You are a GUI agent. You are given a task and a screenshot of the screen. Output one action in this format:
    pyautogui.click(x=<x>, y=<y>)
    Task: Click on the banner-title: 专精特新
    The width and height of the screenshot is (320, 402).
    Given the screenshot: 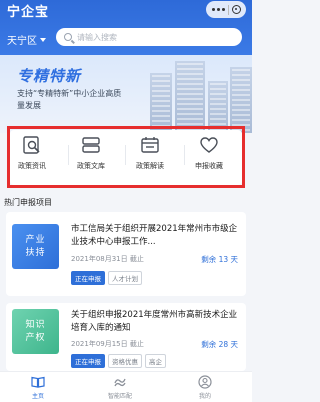 What is the action you would take?
    pyautogui.click(x=49, y=76)
    